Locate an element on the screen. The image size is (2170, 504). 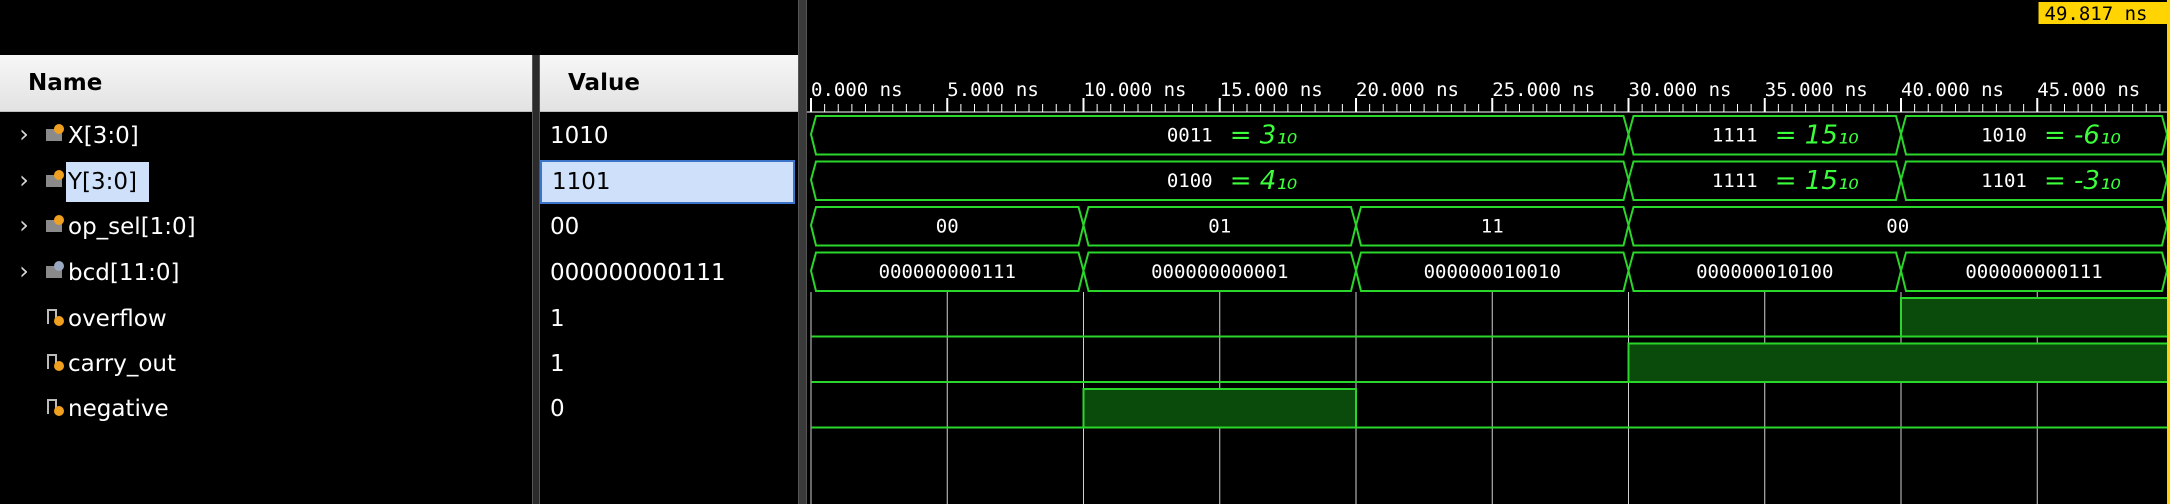
time-tick-label: 15.000 ns is located at coordinates (1271, 90).